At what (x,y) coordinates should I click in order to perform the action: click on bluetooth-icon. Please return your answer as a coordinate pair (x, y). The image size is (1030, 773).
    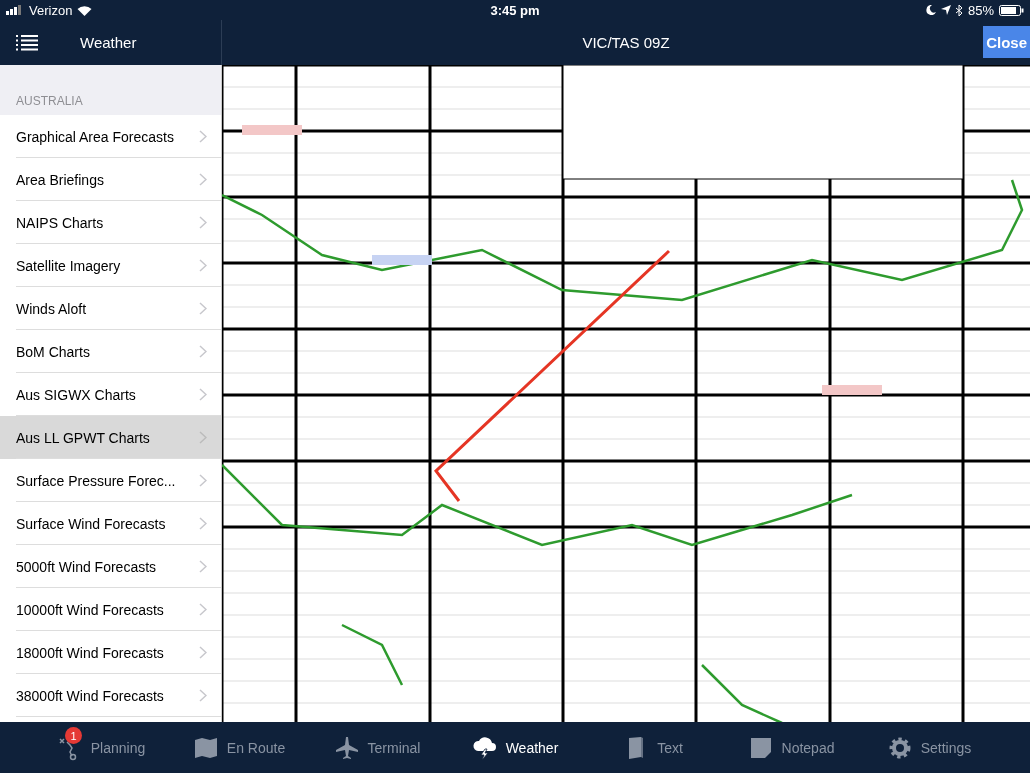
    Looking at the image, I should click on (959, 10).